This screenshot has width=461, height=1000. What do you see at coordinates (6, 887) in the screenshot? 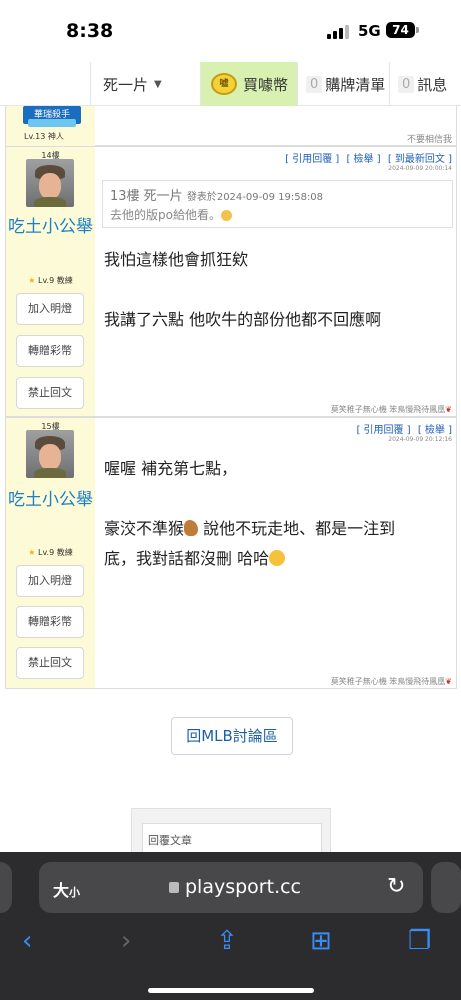
I see `previous-tab` at bounding box center [6, 887].